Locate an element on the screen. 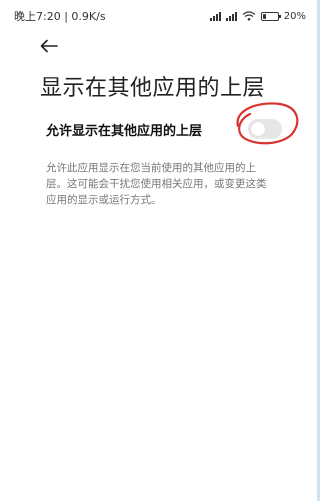  page-title: 显示在其他应用的上层 is located at coordinates (153, 88).